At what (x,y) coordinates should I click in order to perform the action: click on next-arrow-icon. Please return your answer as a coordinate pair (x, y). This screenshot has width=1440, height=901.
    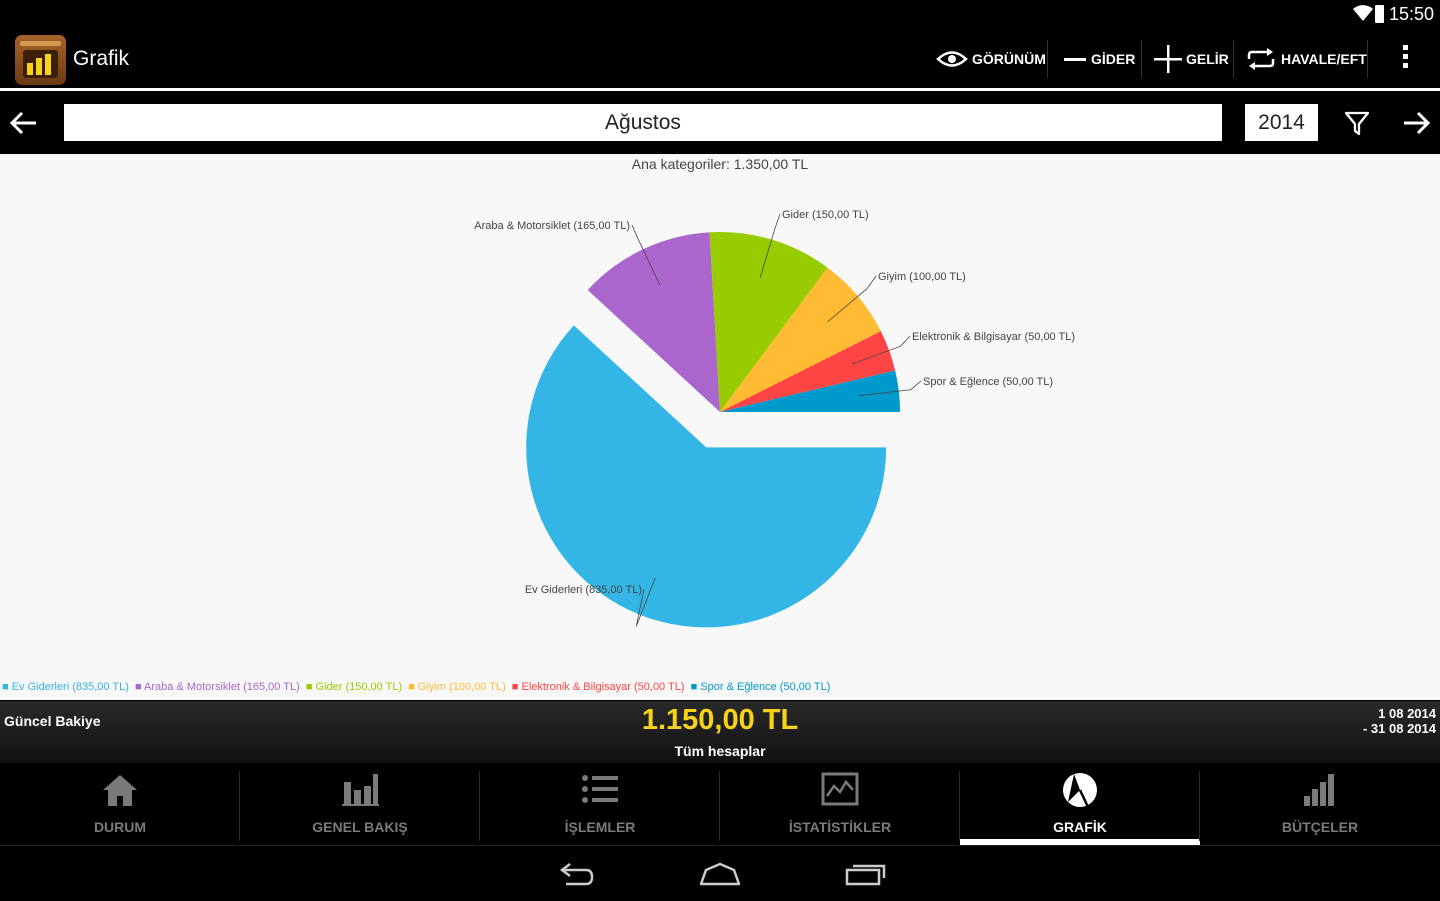
    Looking at the image, I should click on (1416, 123).